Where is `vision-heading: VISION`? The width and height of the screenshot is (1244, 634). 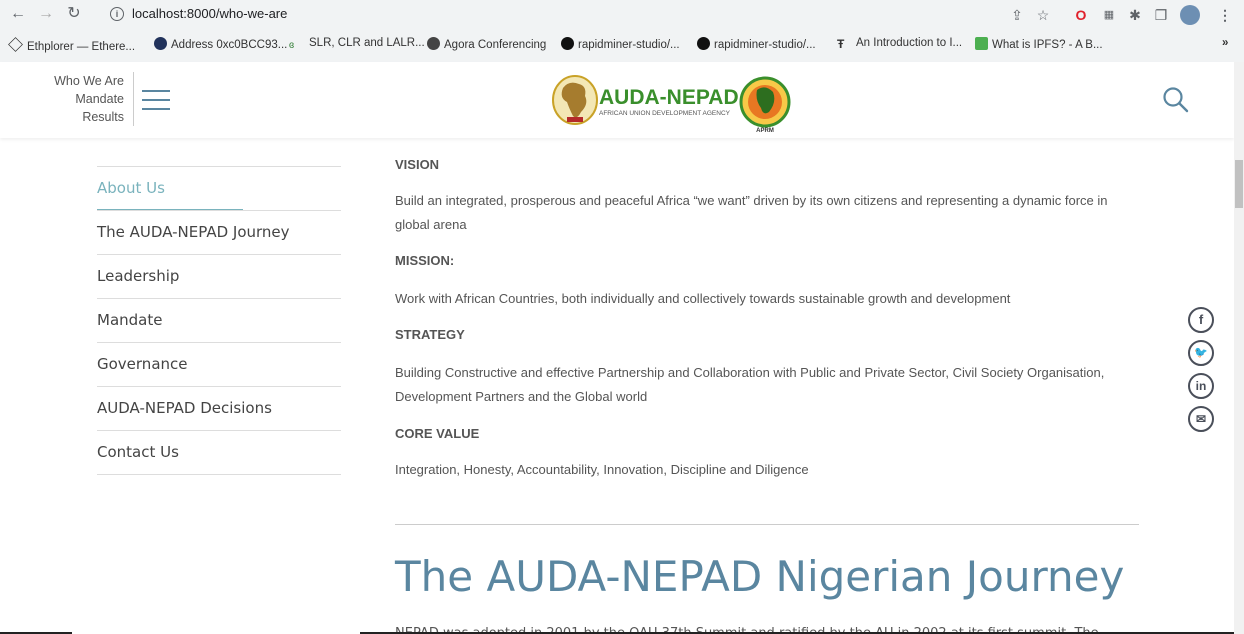 vision-heading: VISION is located at coordinates (417, 164).